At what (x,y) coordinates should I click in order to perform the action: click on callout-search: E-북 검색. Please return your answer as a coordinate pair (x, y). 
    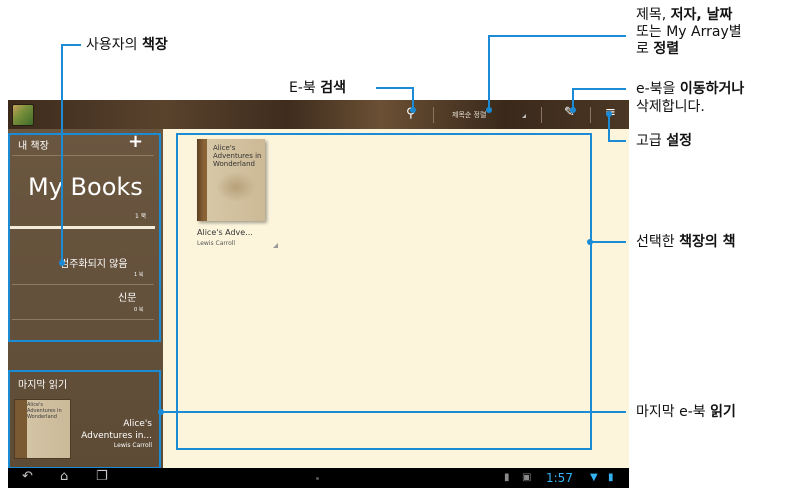
    Looking at the image, I should click on (317, 88).